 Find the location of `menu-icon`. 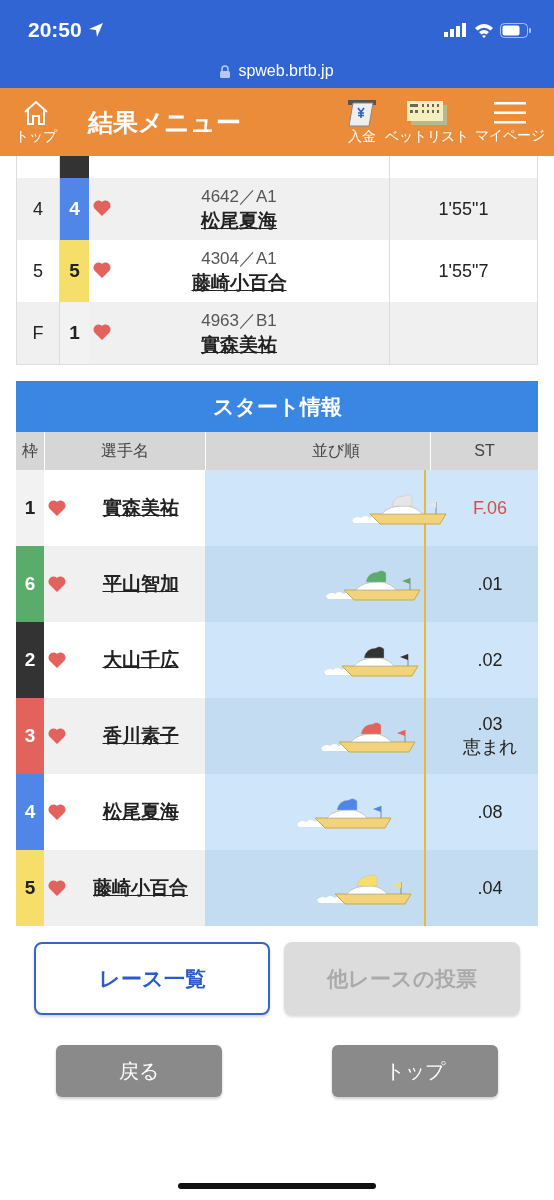

menu-icon is located at coordinates (510, 112).